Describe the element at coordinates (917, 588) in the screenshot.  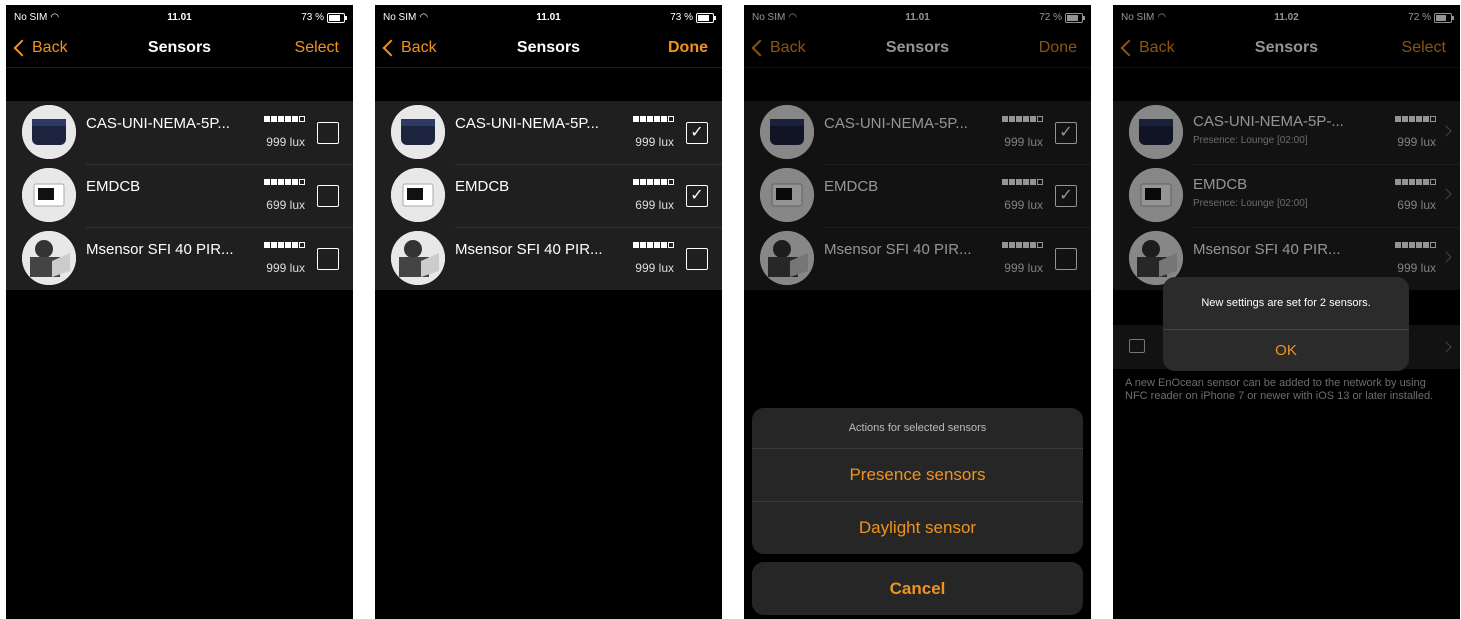
I see `cancel-button: Cancel` at that location.